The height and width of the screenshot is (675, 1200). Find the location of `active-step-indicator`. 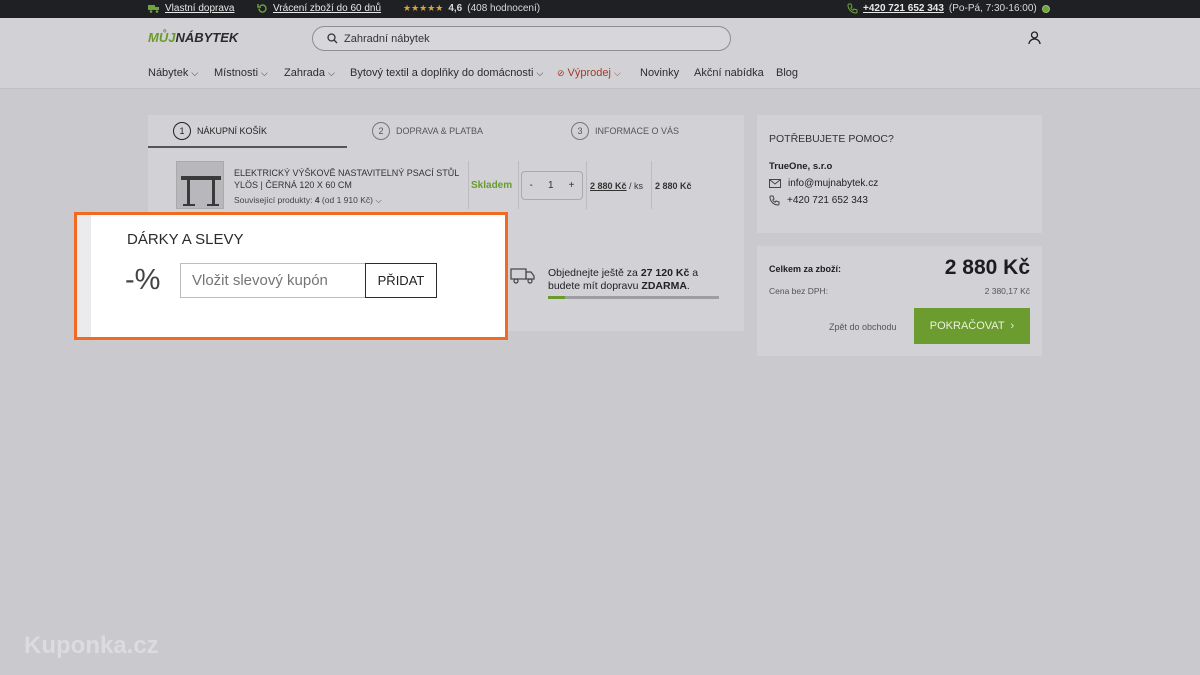

active-step-indicator is located at coordinates (247, 147).